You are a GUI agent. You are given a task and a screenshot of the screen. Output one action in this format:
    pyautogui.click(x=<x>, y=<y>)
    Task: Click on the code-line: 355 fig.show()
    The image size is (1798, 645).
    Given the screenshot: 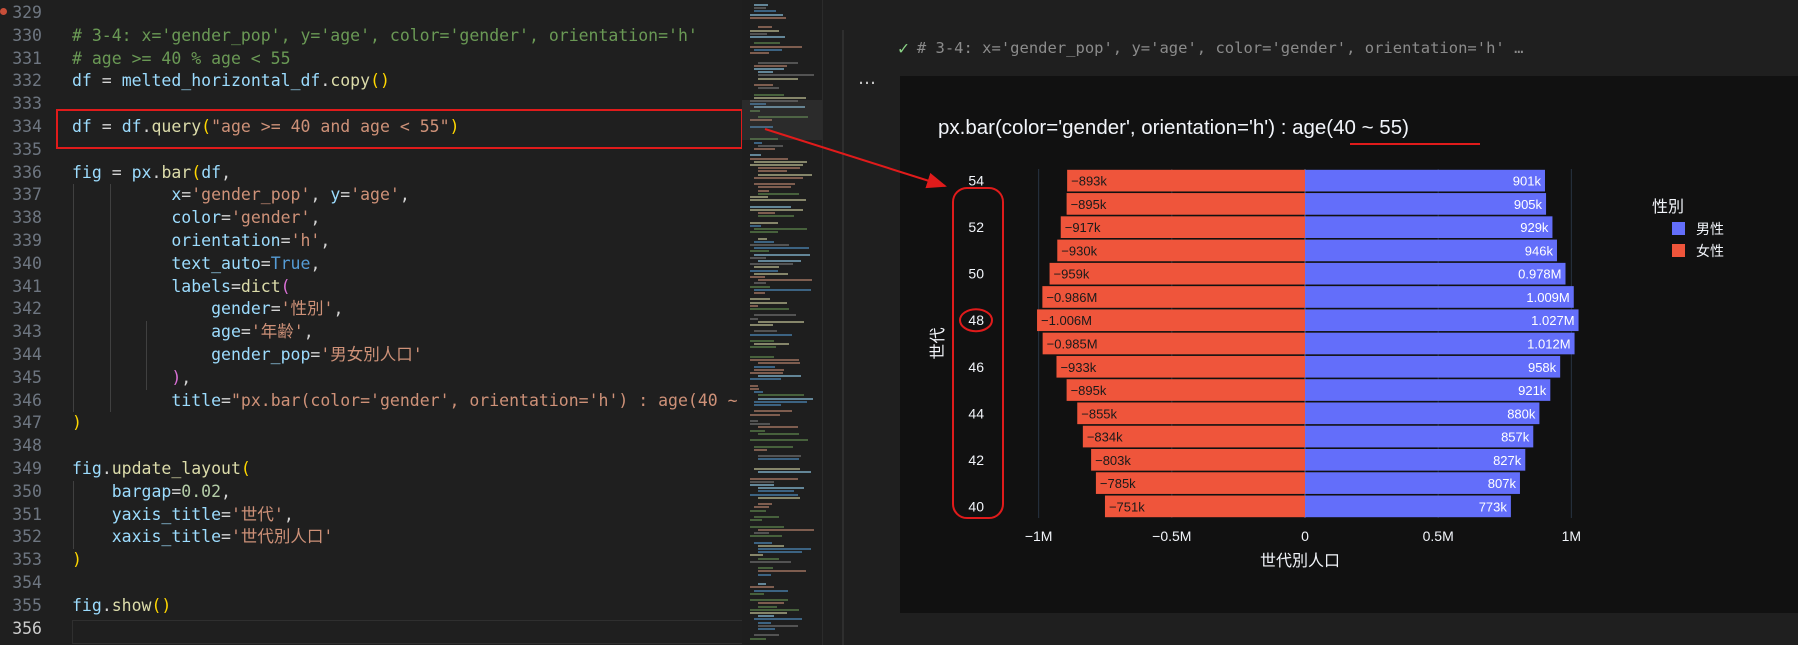 What is the action you would take?
    pyautogui.click(x=371, y=606)
    